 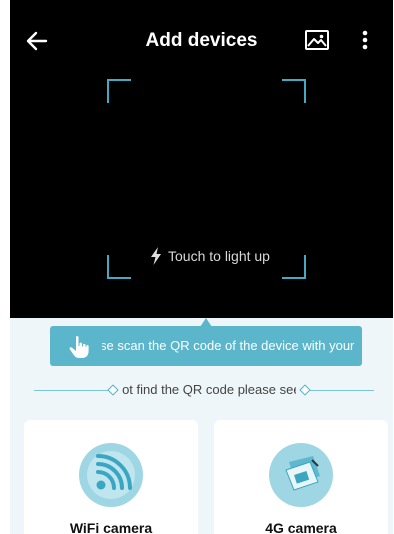 I want to click on hint-text: If not find the QR code please see, so click(x=209, y=389).